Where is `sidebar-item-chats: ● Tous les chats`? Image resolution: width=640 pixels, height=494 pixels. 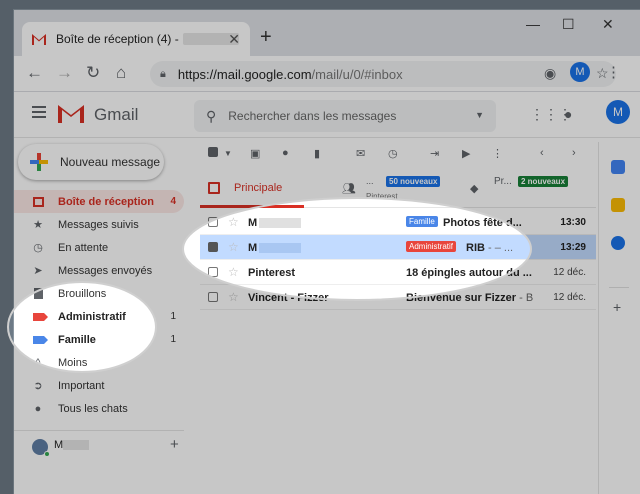
sidebar-item-chats: ● Tous les chats is located at coordinates (99, 408).